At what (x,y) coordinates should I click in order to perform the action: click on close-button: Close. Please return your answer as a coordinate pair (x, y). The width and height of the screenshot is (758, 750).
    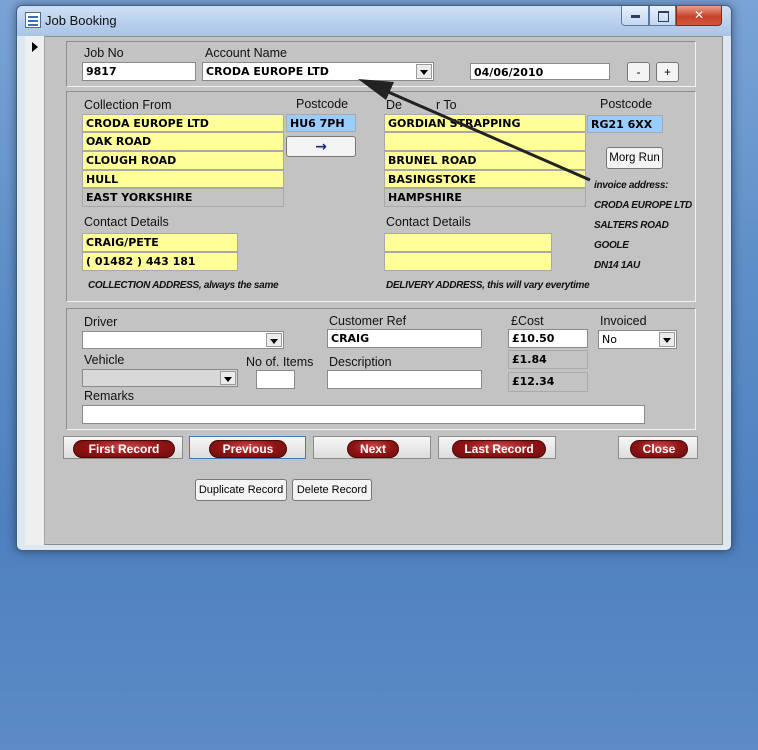
    Looking at the image, I should click on (658, 447).